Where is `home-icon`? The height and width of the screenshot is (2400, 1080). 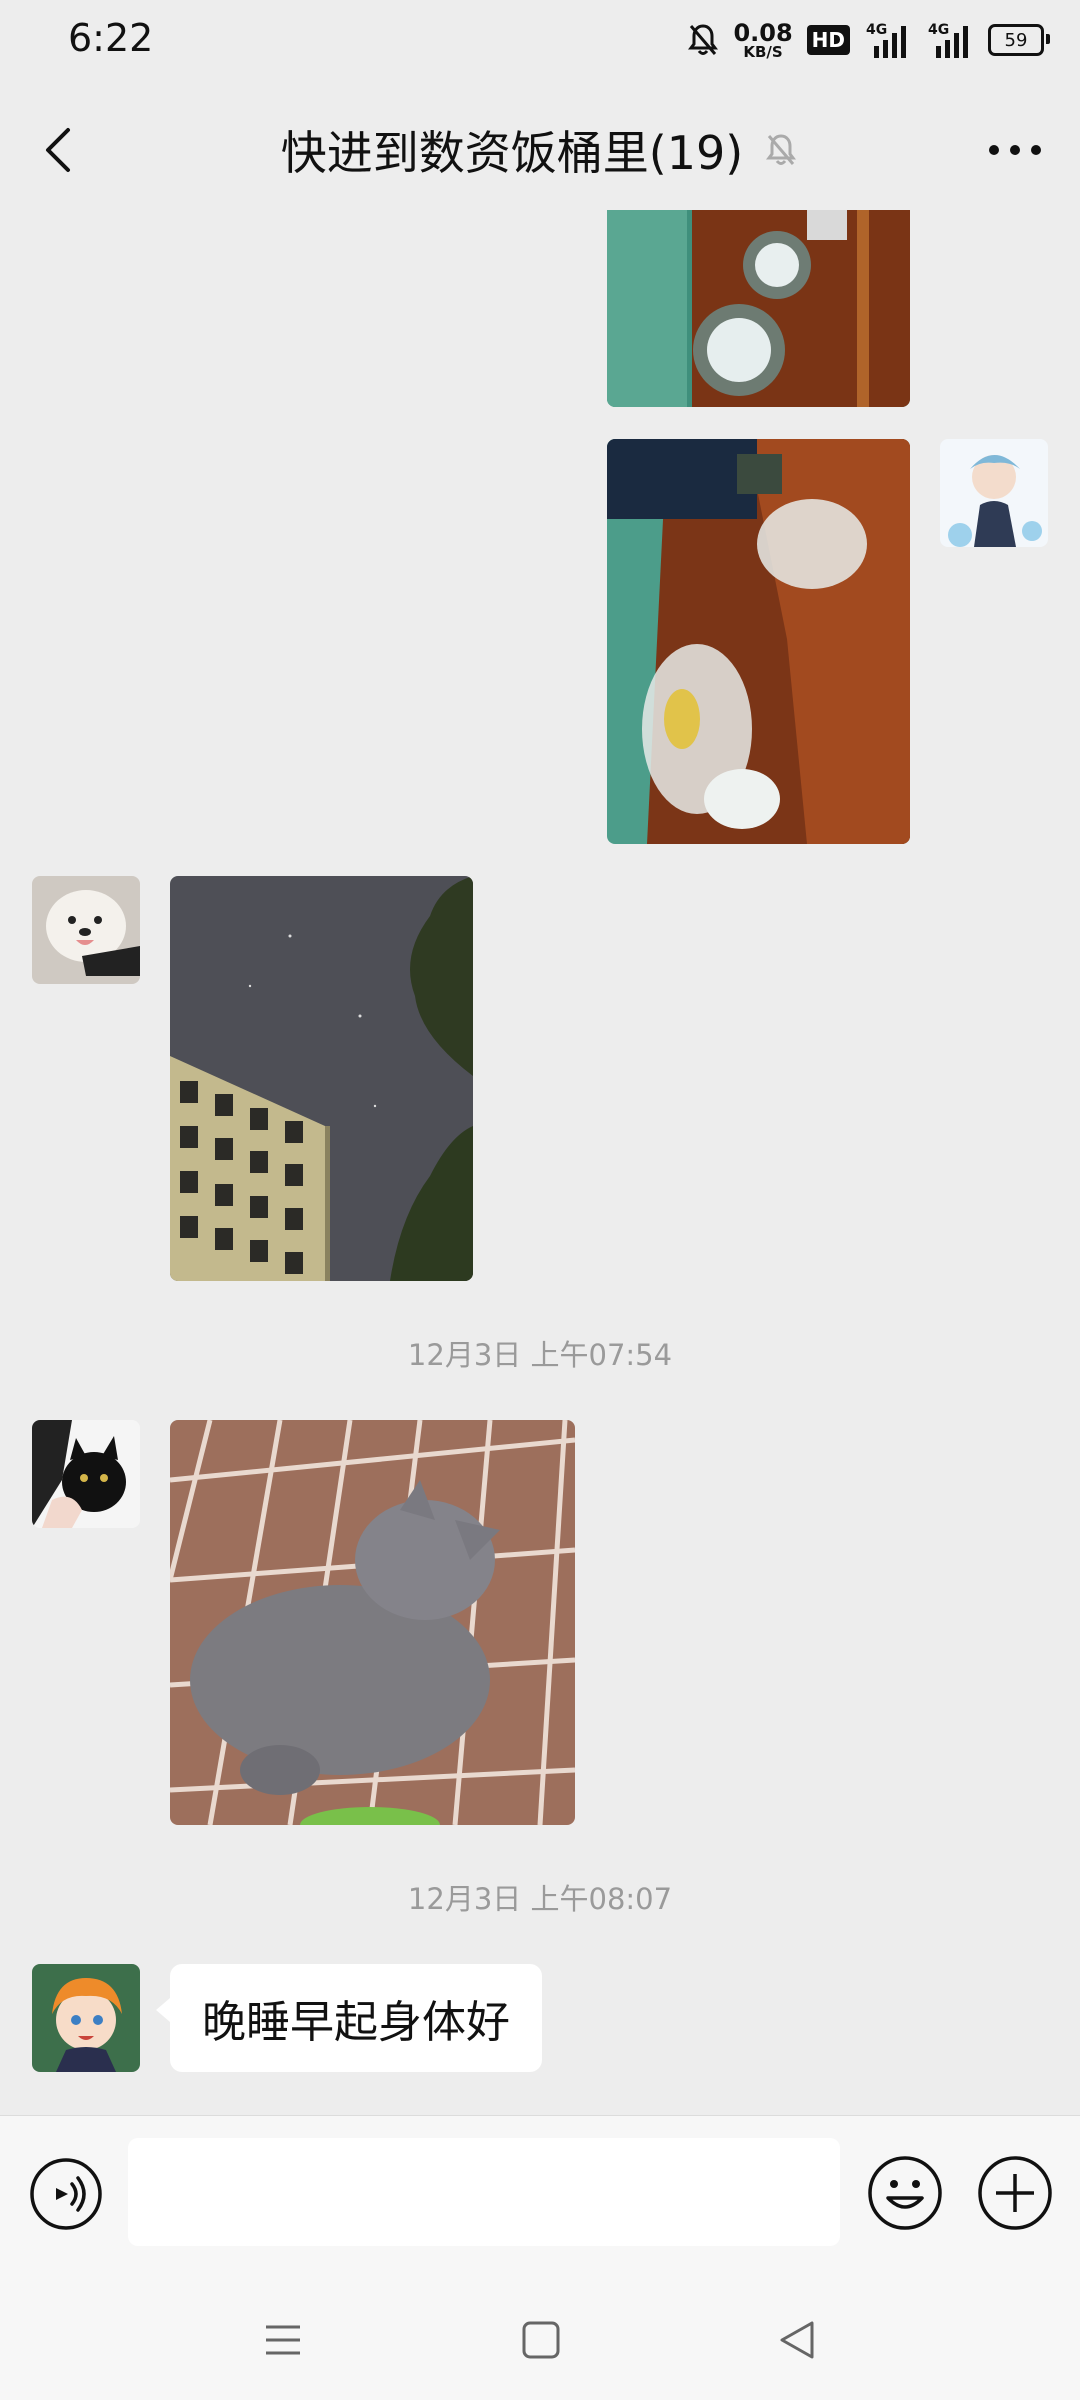
home-icon is located at coordinates (541, 2340).